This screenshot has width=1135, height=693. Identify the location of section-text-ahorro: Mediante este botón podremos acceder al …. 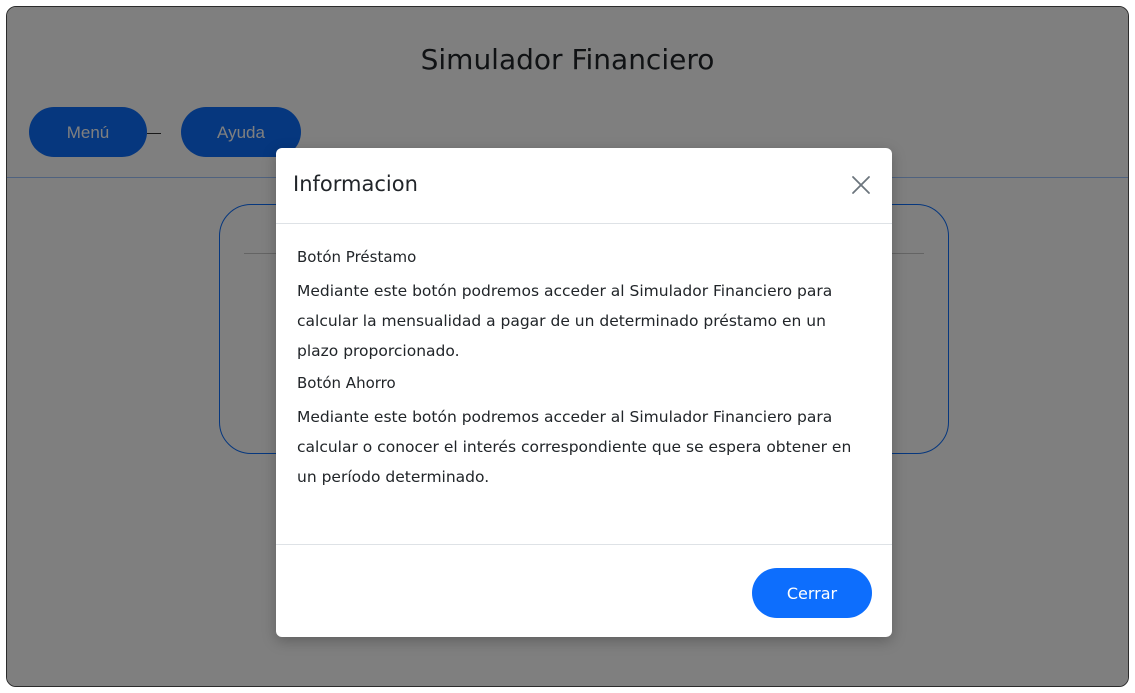
(574, 447).